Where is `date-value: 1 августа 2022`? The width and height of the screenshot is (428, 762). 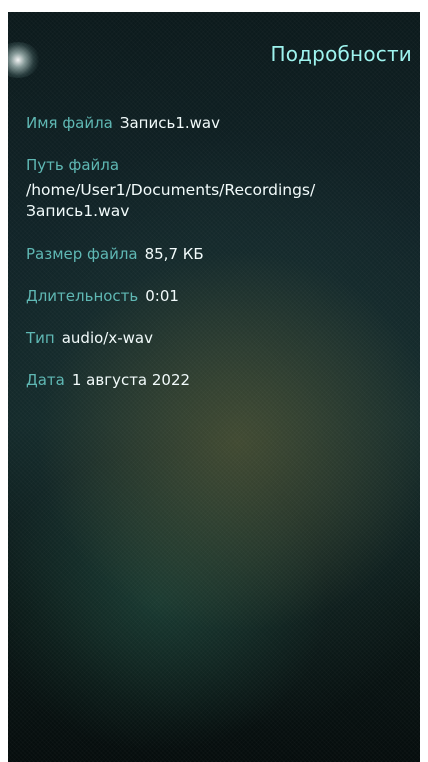 date-value: 1 августа 2022 is located at coordinates (131, 380).